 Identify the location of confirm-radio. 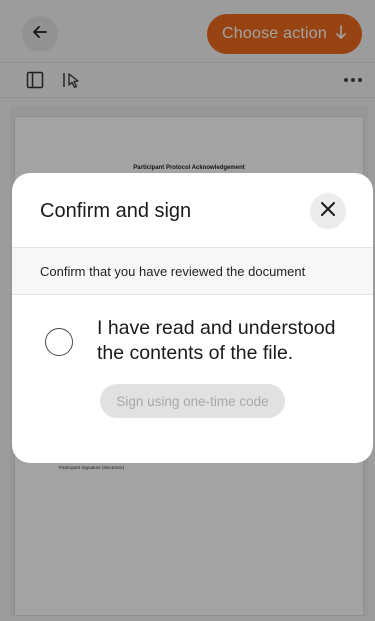
(59, 342).